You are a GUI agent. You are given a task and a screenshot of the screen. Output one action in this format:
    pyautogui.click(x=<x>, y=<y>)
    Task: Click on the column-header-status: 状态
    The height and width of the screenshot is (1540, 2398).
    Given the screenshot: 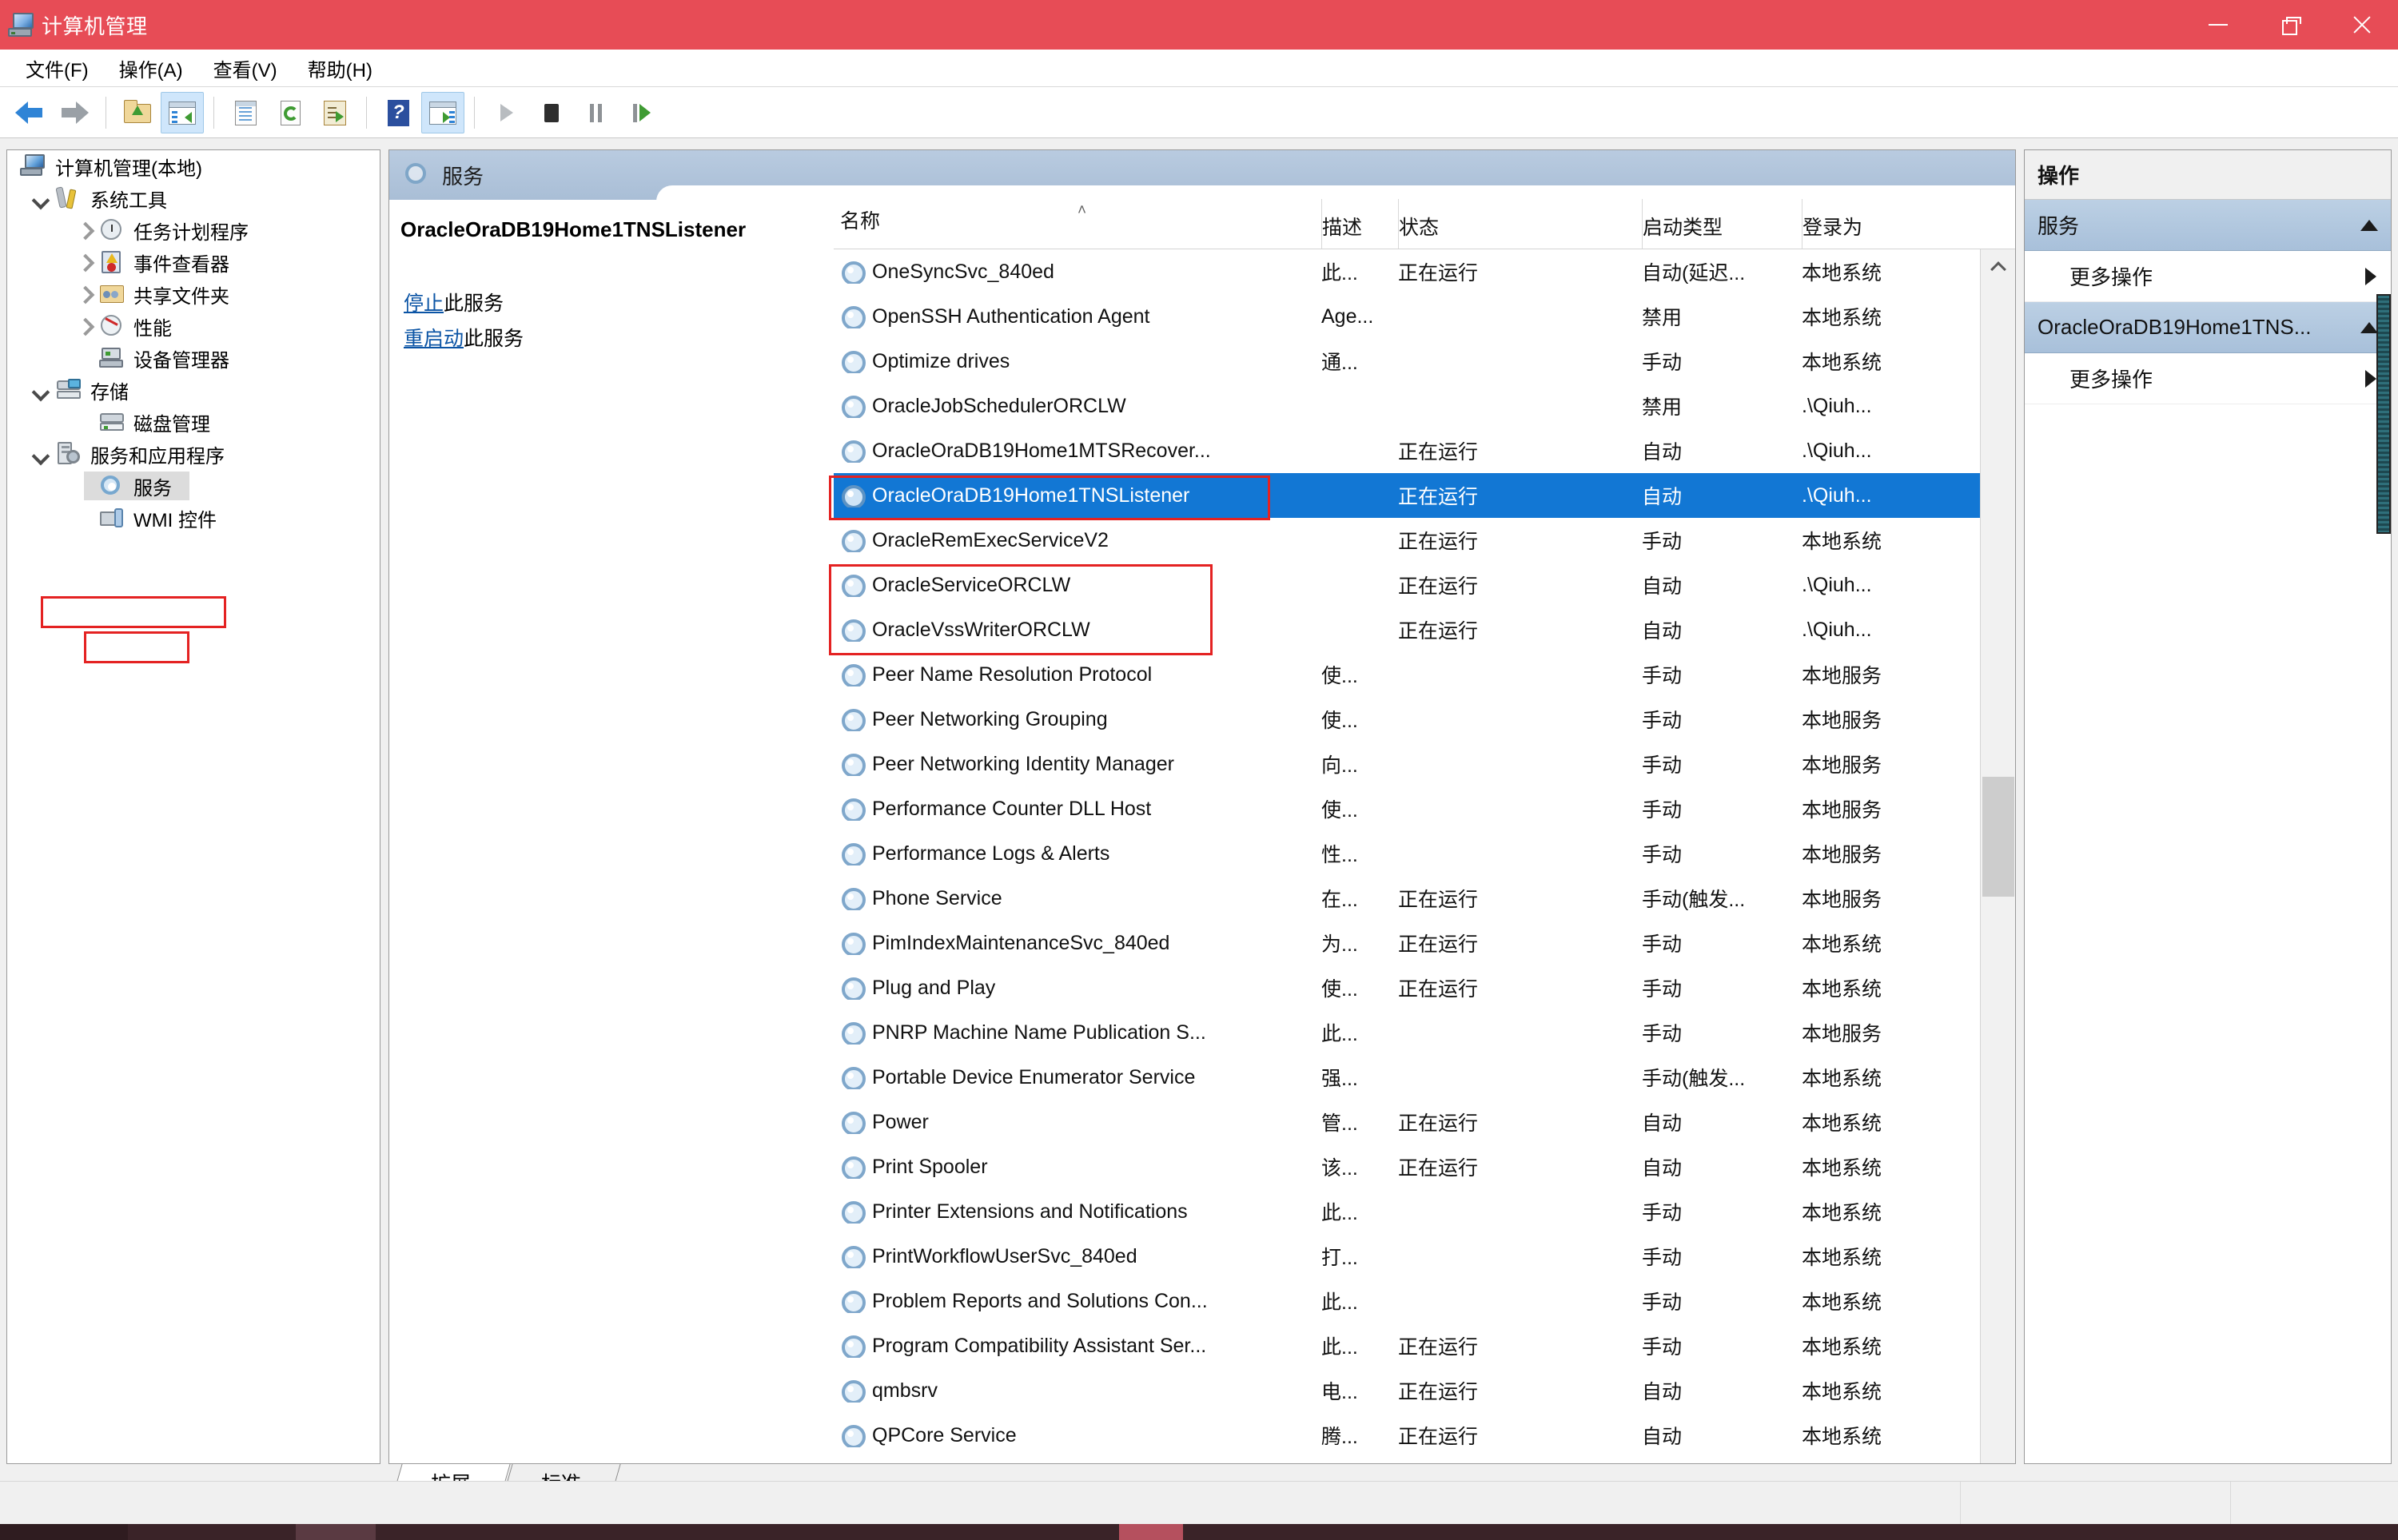 What is the action you would take?
    pyautogui.click(x=1520, y=224)
    